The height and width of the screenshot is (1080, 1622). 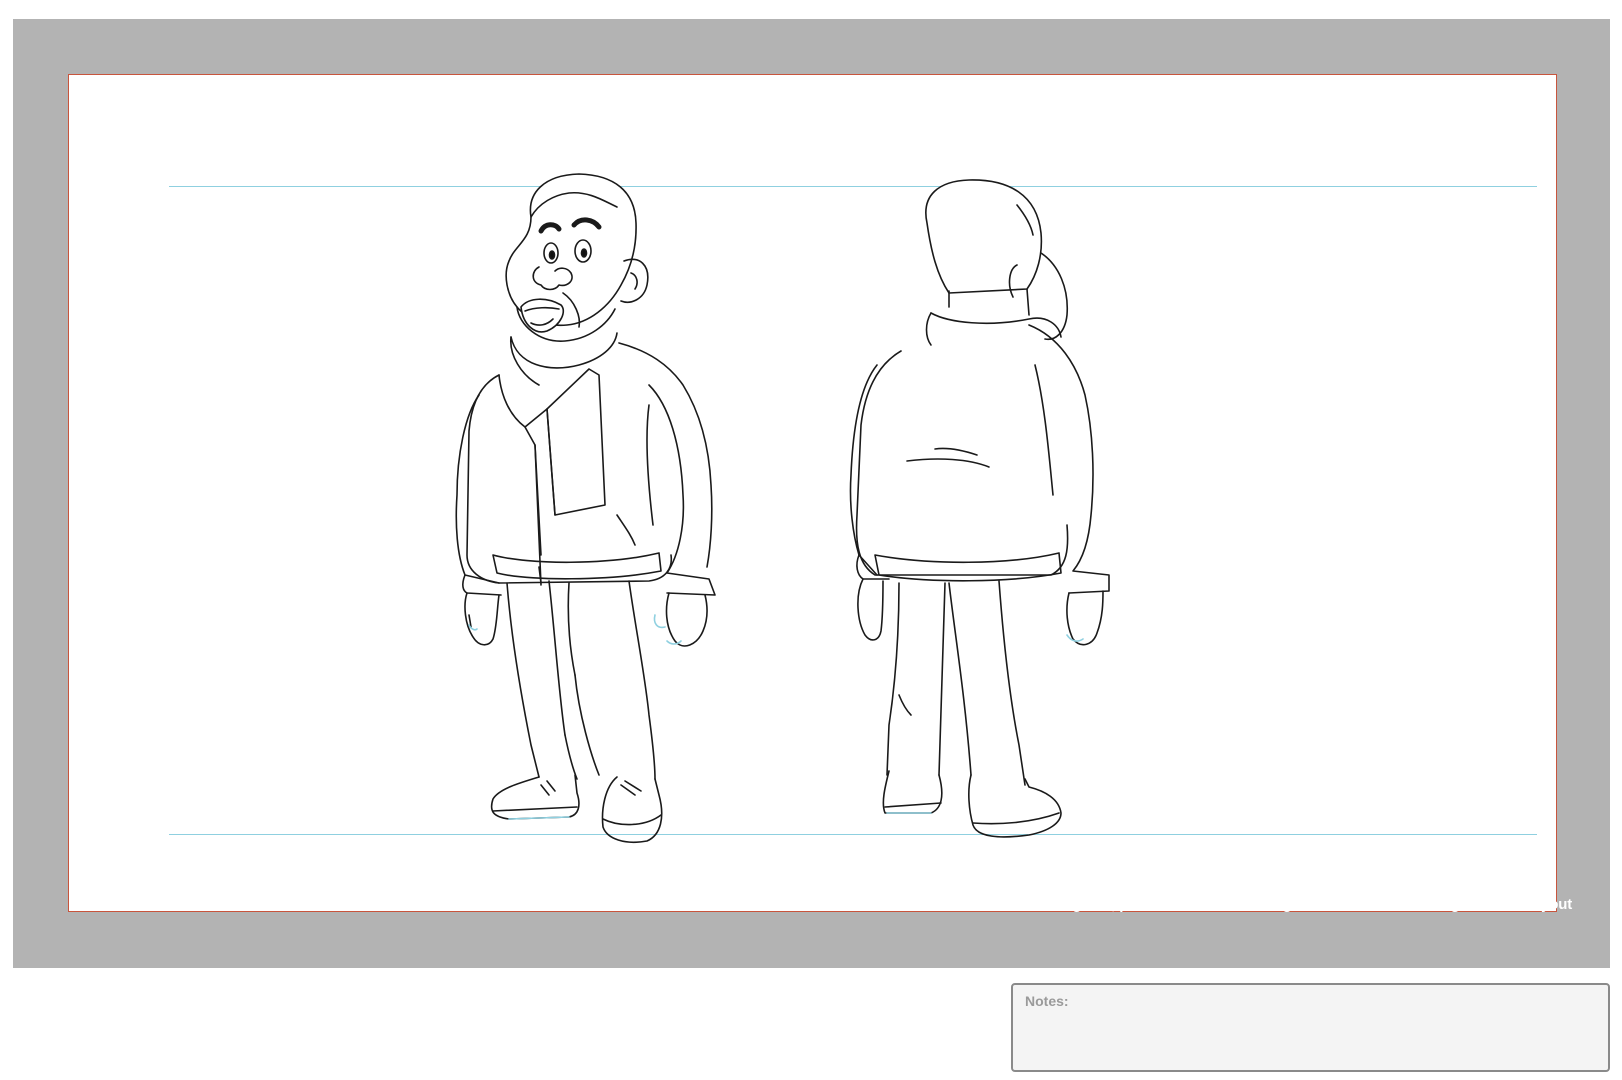 I want to click on notes-box: Notes:, so click(x=1310, y=1027).